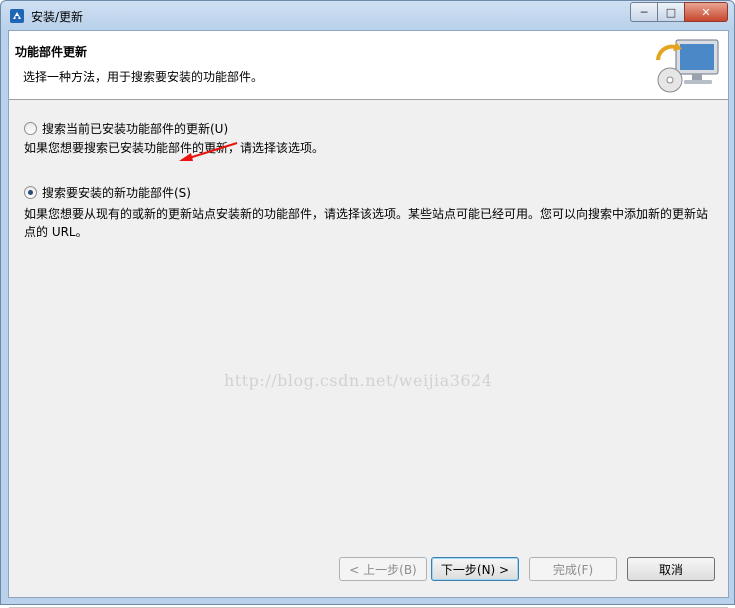 This screenshot has height=608, width=735. I want to click on minimize-button: ─, so click(643, 12).